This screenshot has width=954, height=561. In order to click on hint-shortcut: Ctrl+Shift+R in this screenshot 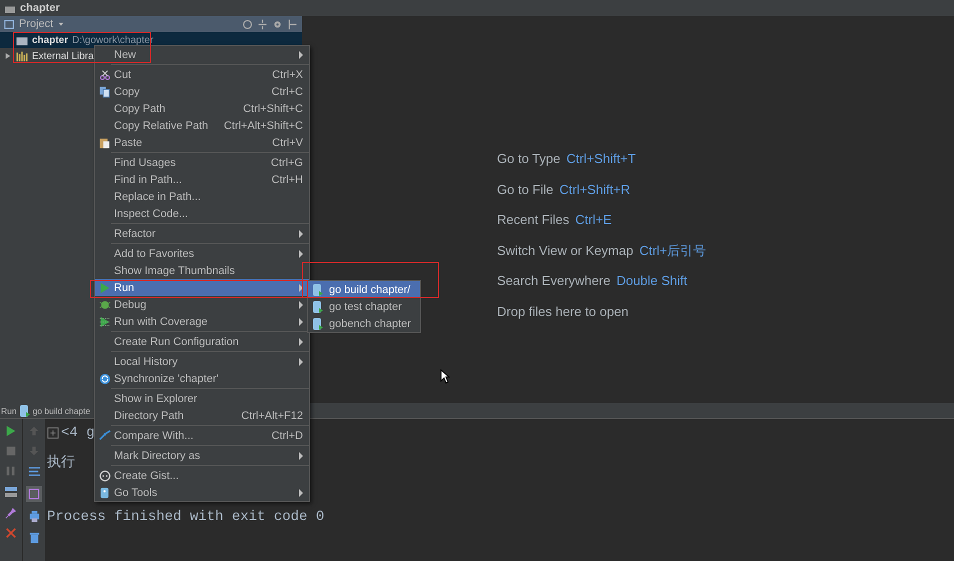, I will do `click(594, 189)`.